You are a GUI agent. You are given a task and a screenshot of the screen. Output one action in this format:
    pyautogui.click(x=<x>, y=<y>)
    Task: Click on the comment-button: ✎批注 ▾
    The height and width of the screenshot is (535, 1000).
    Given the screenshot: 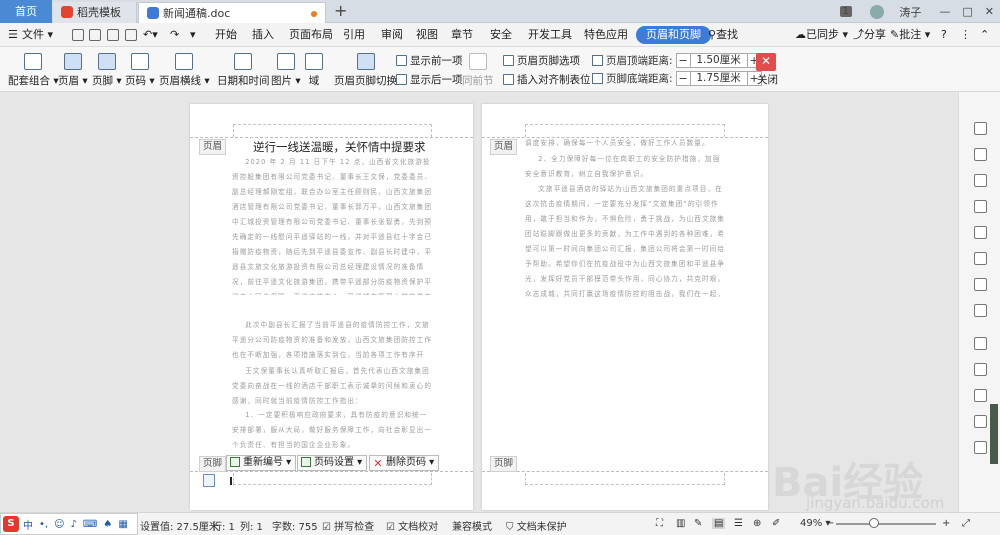 What is the action you would take?
    pyautogui.click(x=910, y=35)
    